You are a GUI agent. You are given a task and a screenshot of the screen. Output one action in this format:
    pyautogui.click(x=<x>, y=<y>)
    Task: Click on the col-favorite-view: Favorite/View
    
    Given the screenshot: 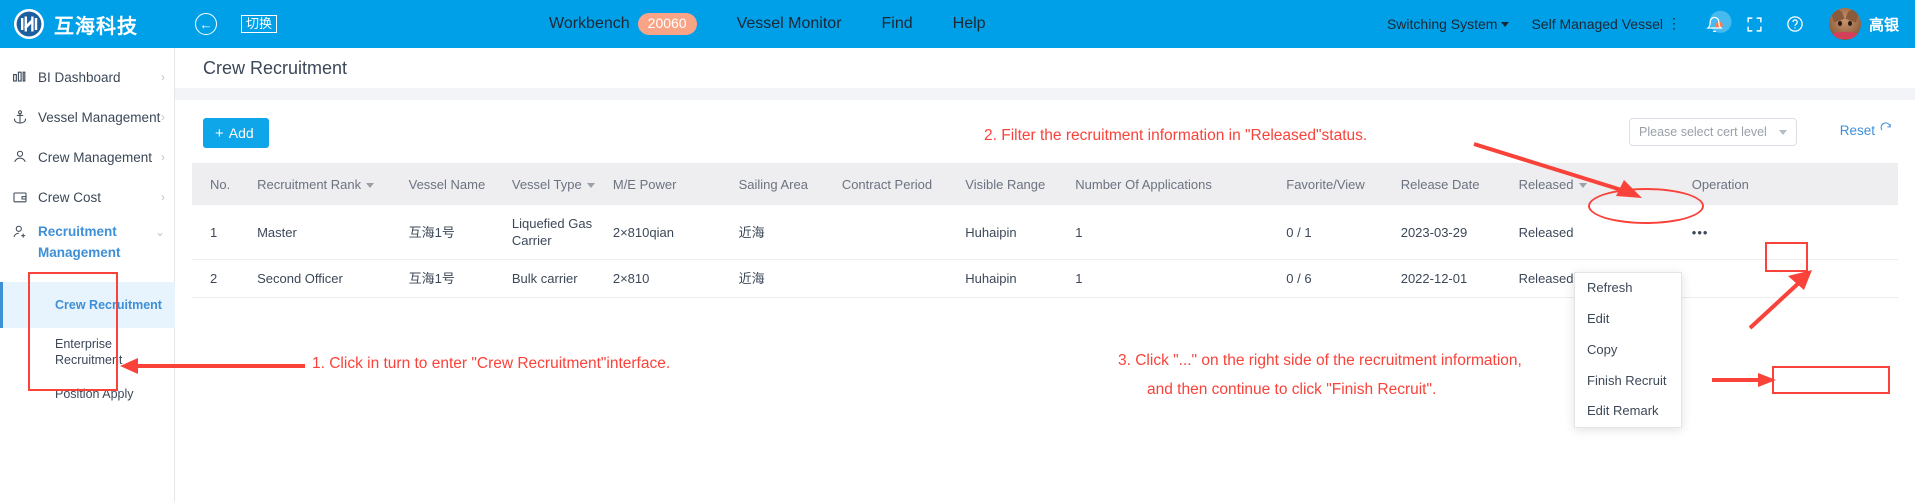 What is the action you would take?
    pyautogui.click(x=1343, y=184)
    